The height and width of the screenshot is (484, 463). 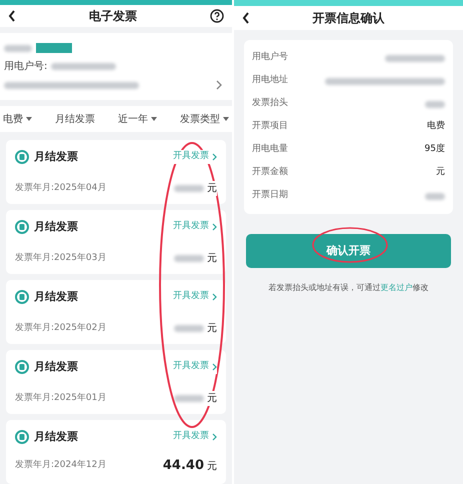 What do you see at coordinates (116, 242) in the screenshot?
I see `invoice-card: 月结发票 开具发票 发票年月:2025年03月 元` at bounding box center [116, 242].